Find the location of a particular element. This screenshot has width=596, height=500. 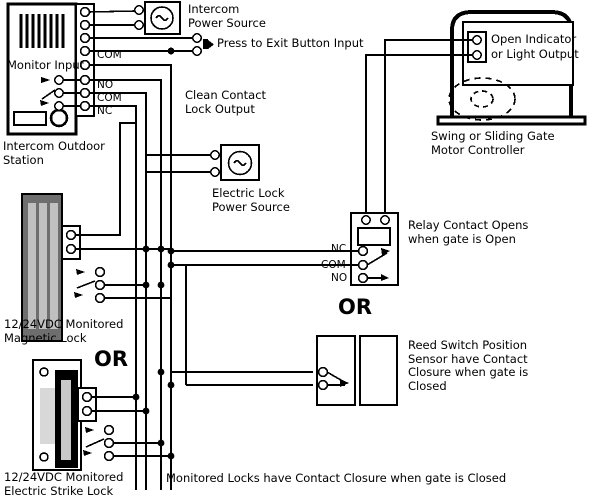

relay-no-label: NO is located at coordinates (339, 278).